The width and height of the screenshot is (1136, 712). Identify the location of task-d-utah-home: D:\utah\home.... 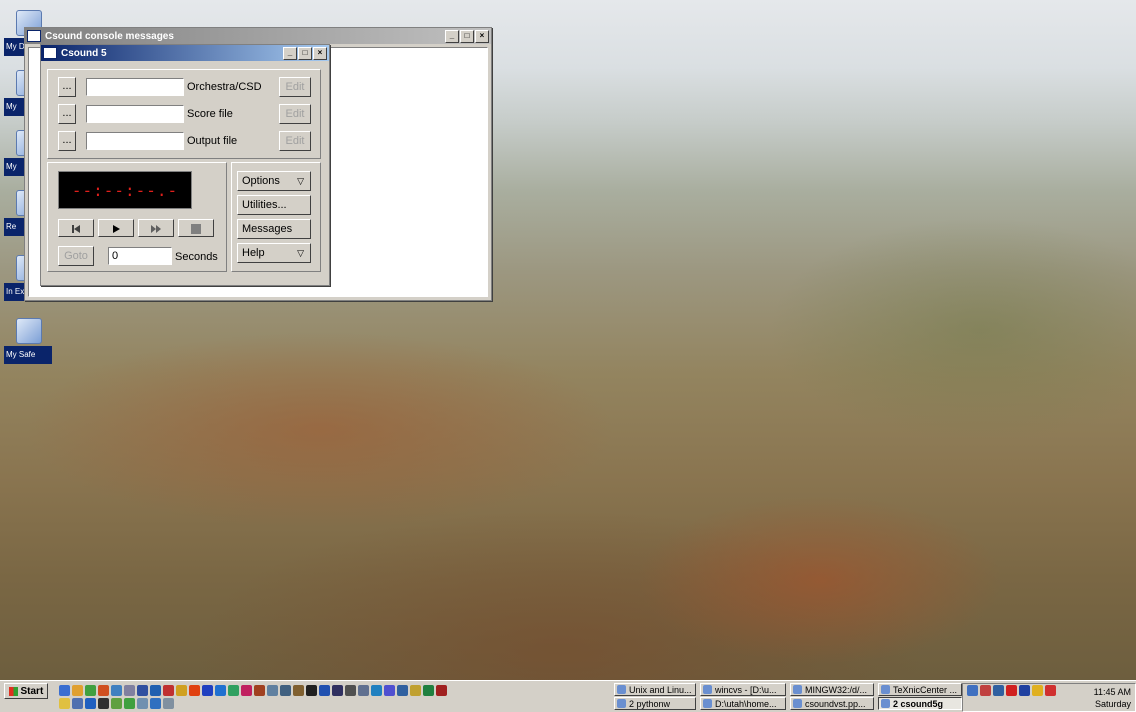
(743, 703).